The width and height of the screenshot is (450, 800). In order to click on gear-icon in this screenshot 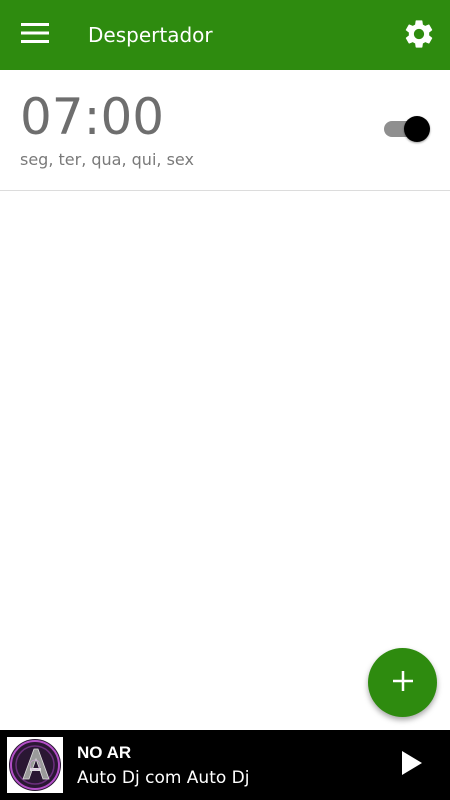, I will do `click(419, 36)`.